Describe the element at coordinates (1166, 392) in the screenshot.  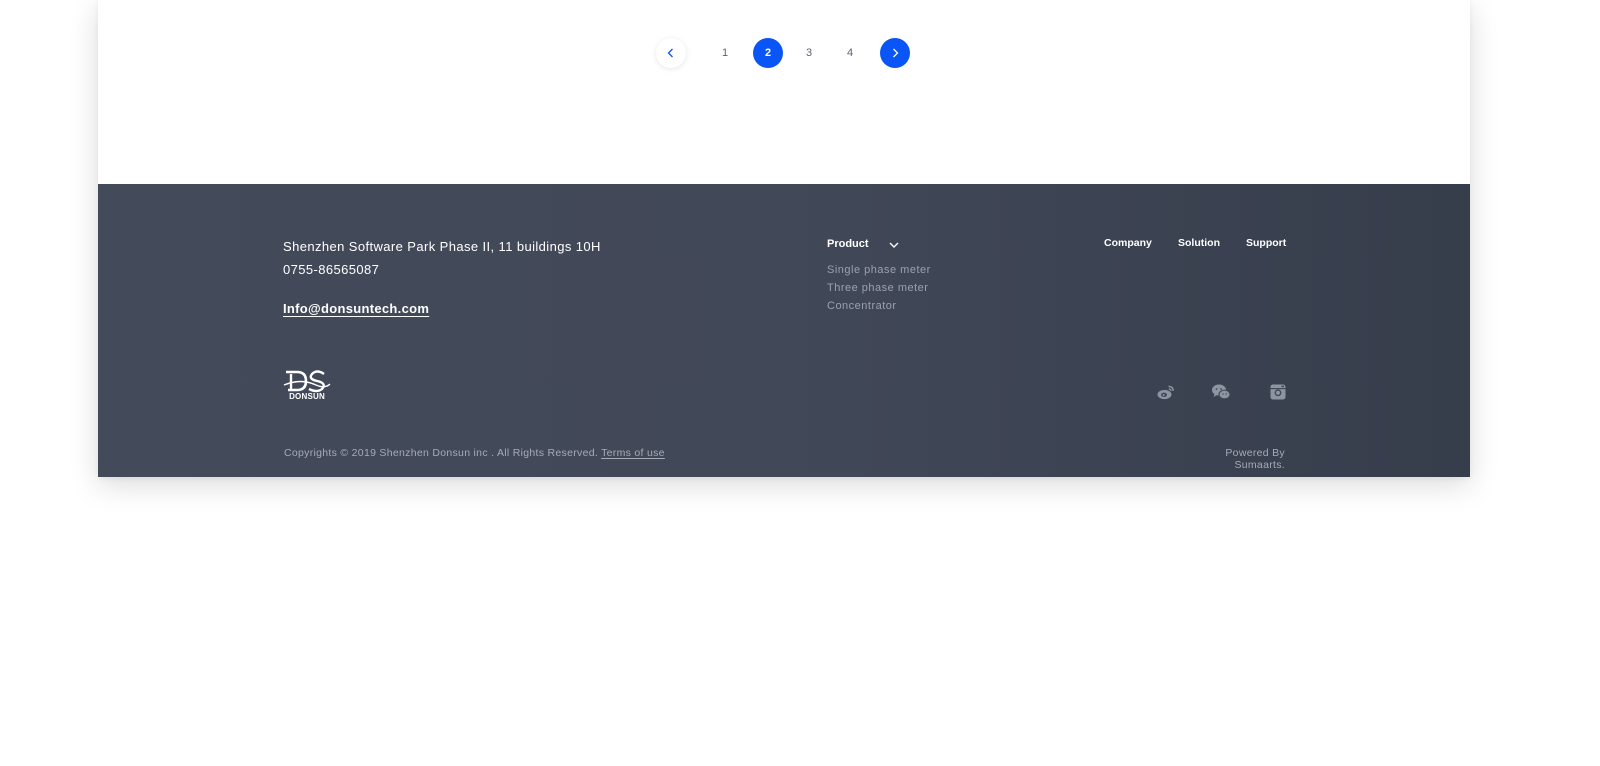
I see `weibo-icon` at that location.